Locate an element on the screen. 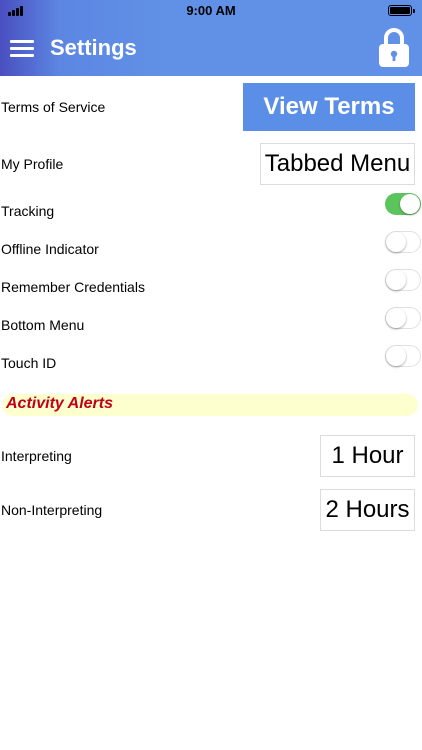  interpreting-label: Interpreting is located at coordinates (36, 456).